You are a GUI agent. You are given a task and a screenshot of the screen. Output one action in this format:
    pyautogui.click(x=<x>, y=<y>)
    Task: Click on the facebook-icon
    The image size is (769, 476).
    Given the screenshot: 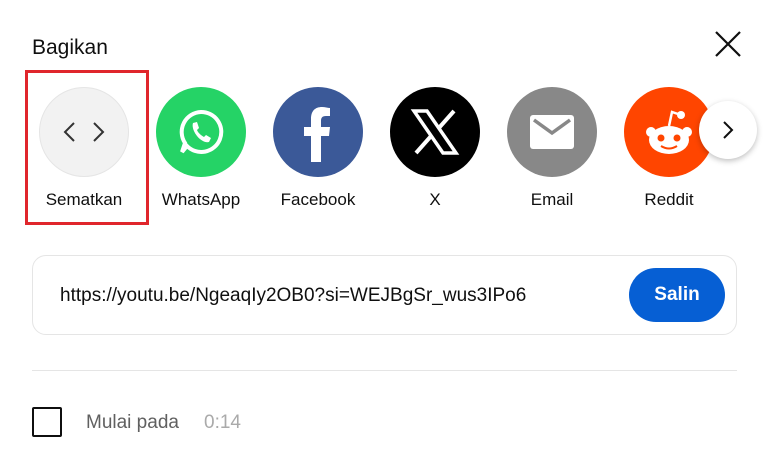 What is the action you would take?
    pyautogui.click(x=317, y=134)
    